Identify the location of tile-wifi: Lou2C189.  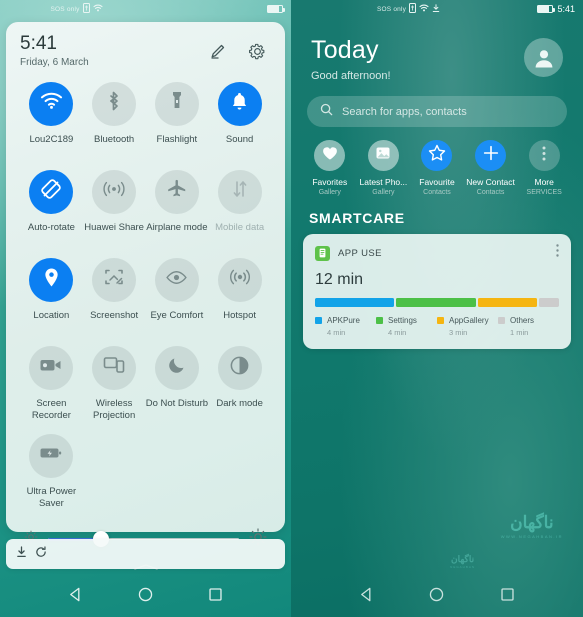
(51, 124).